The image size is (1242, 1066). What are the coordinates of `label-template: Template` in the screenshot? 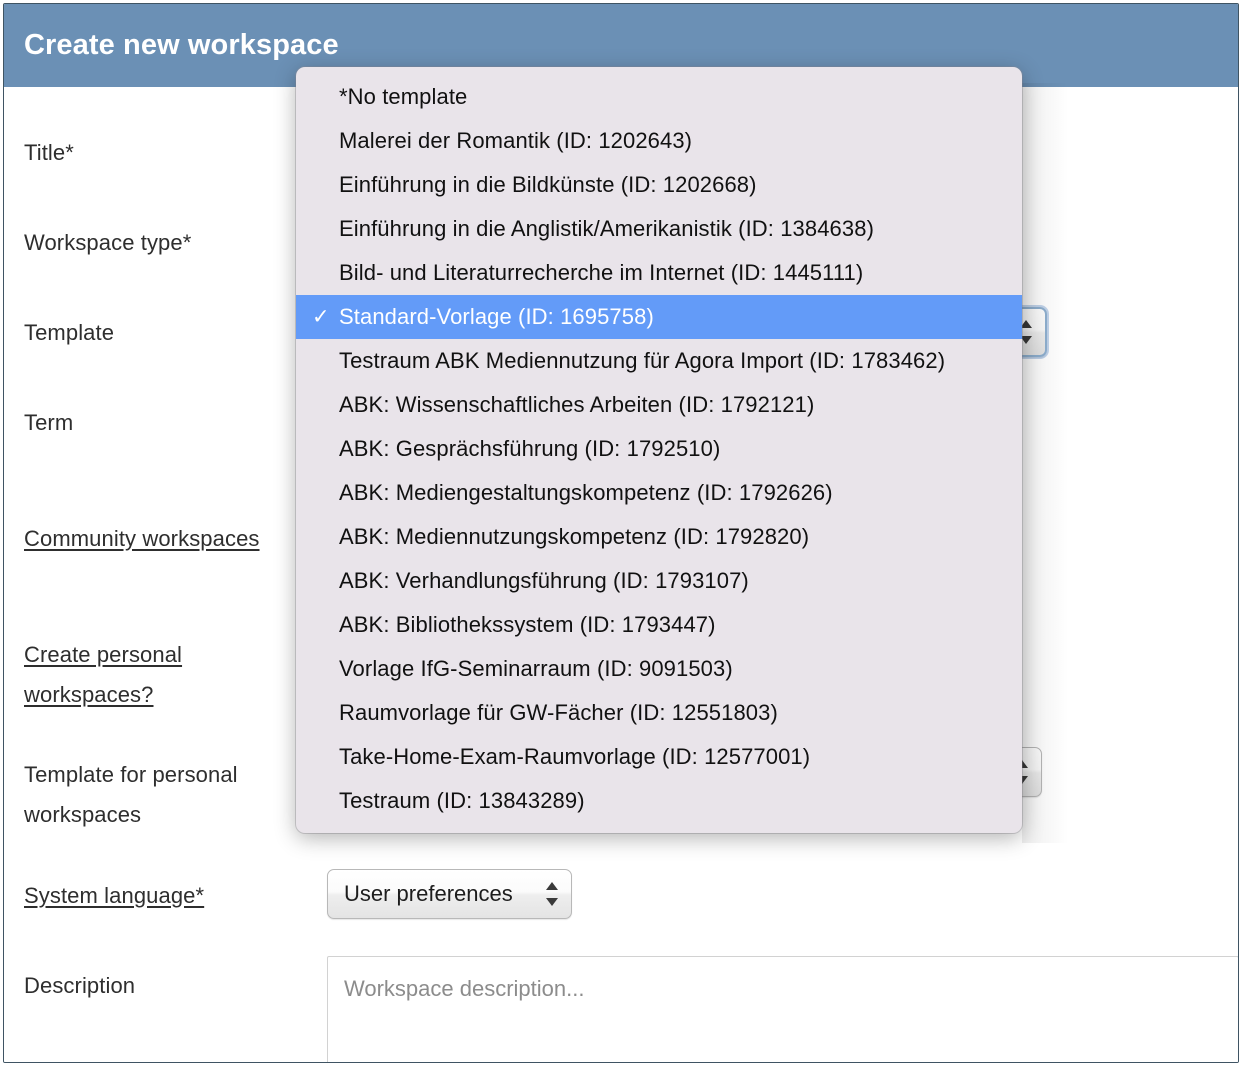 It's located at (69, 332).